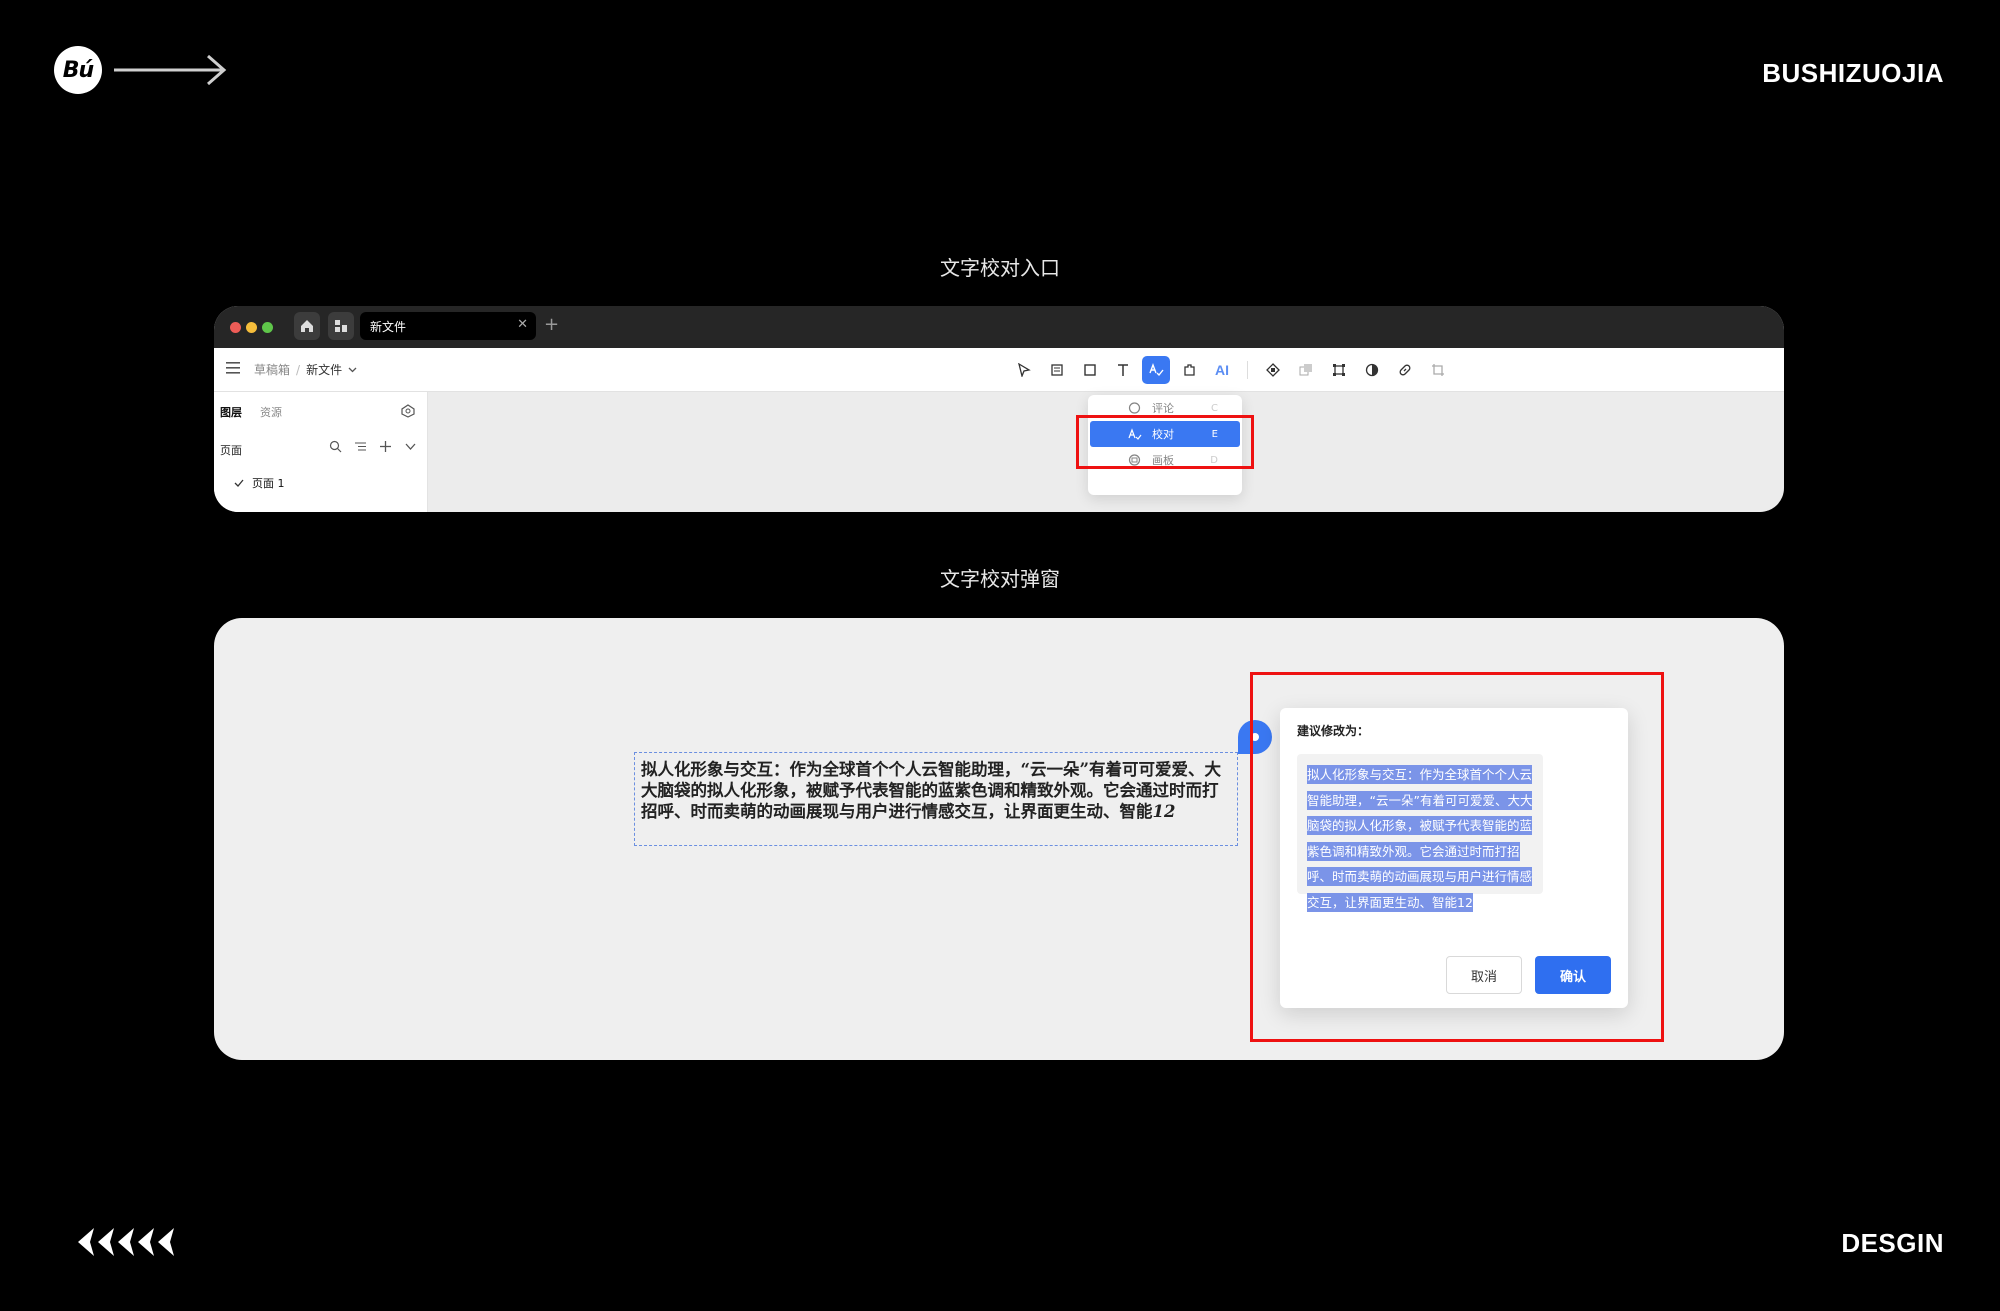 The image size is (2000, 1311). Describe the element at coordinates (231, 450) in the screenshot. I see `pages-heading: 页面` at that location.